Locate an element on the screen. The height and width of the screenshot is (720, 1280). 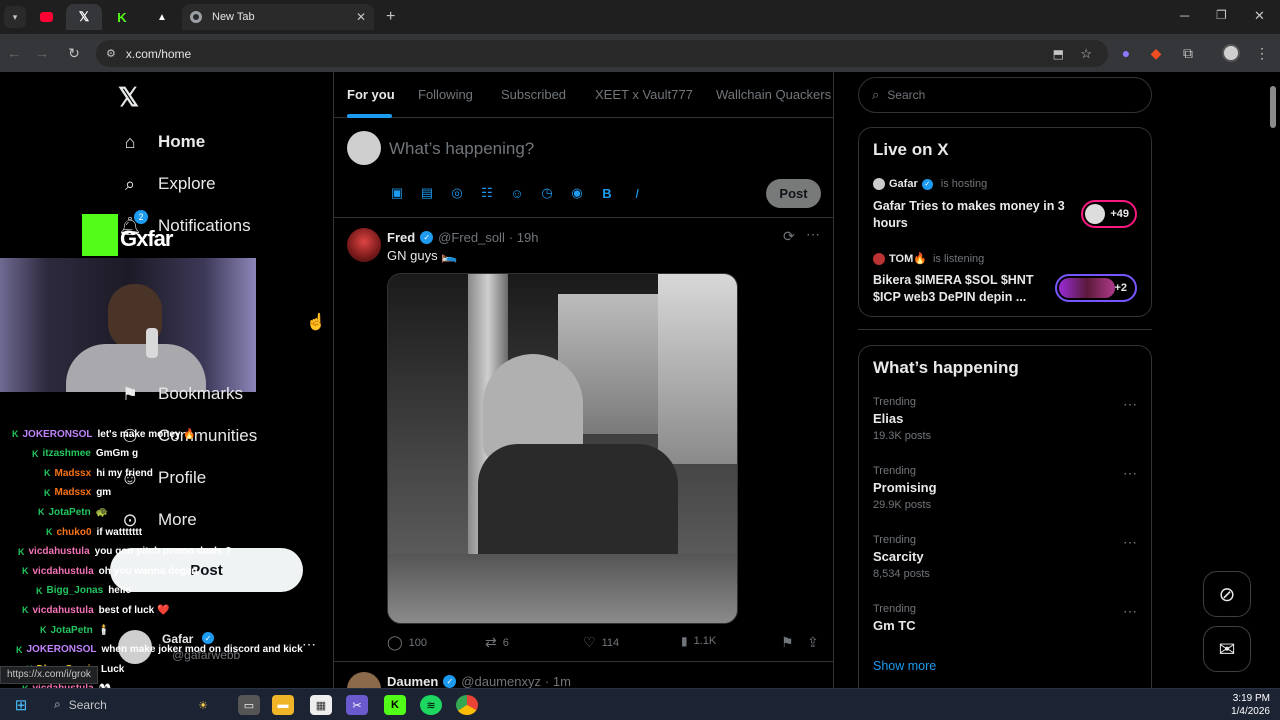
url-text: x.com/home is located at coordinates (158, 54).